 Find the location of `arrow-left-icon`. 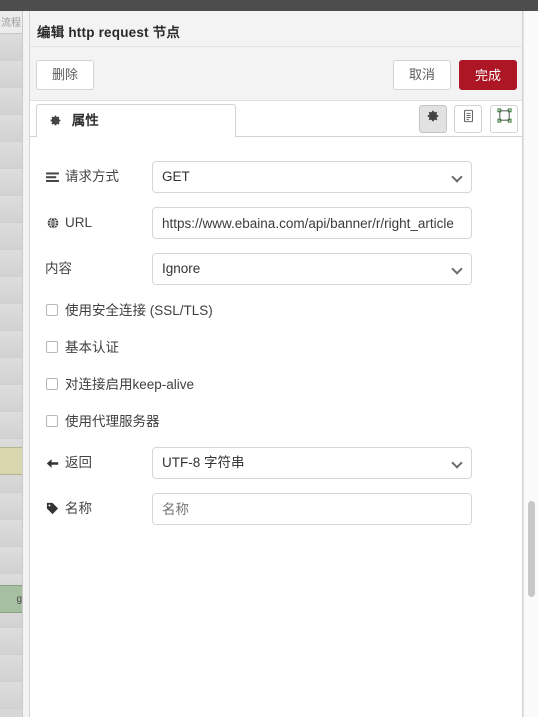

arrow-left-icon is located at coordinates (52, 465).